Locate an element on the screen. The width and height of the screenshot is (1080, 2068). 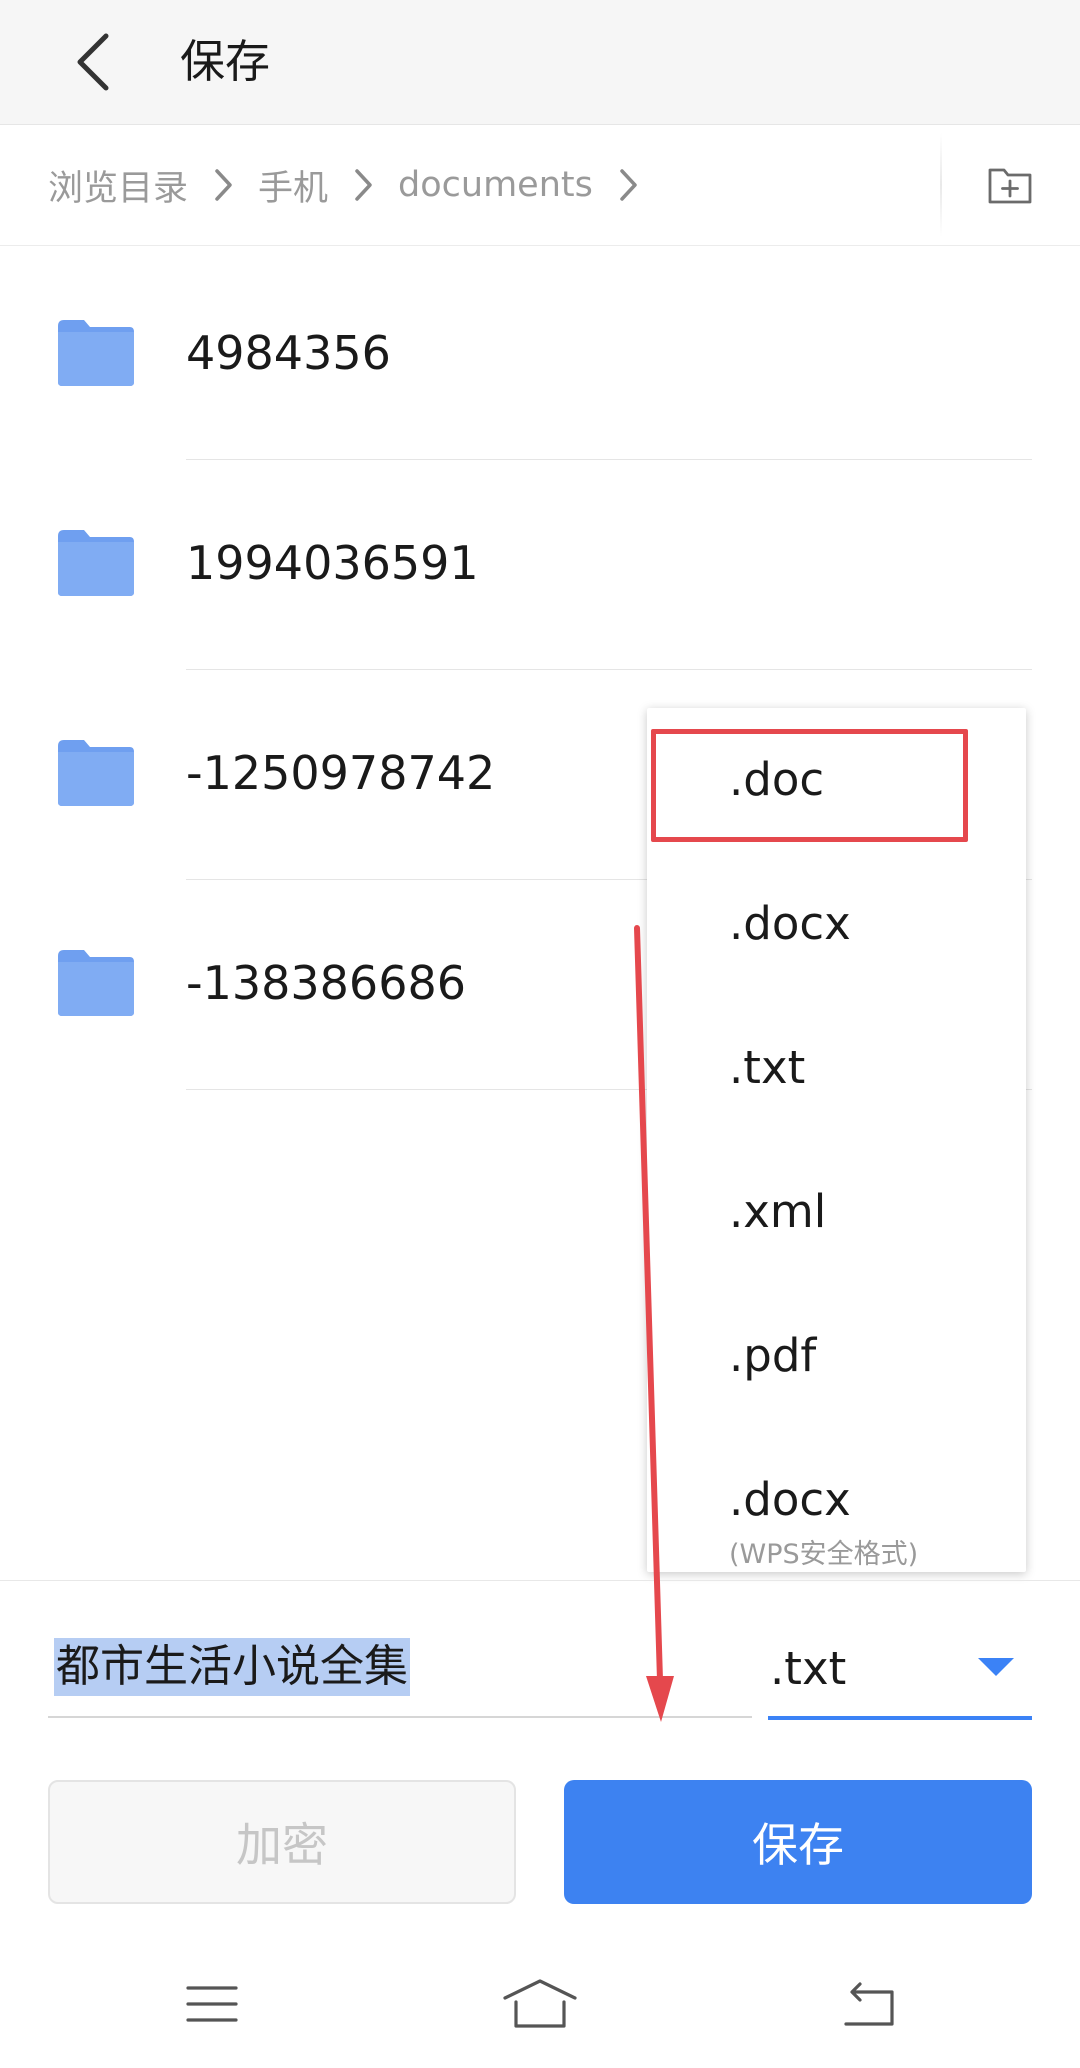
folder-item: 4984356 is located at coordinates (540, 355).